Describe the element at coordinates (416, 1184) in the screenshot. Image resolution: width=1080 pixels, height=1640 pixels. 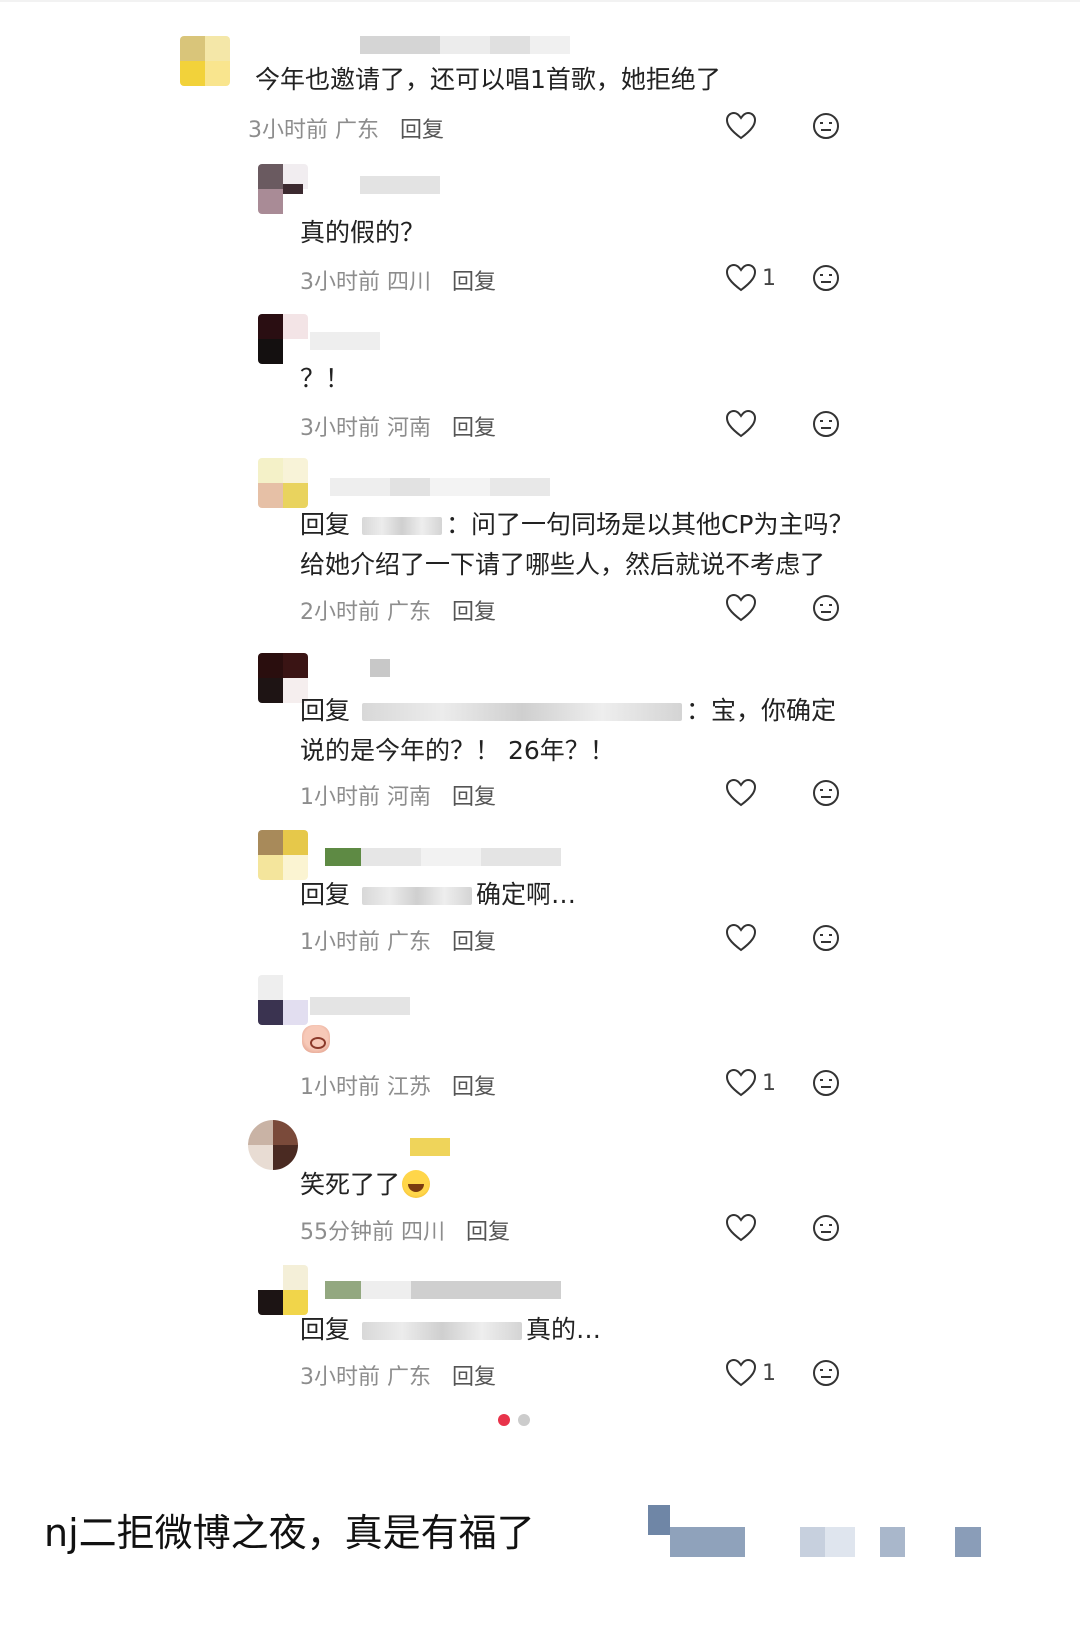
I see `laughing-face-icon` at that location.